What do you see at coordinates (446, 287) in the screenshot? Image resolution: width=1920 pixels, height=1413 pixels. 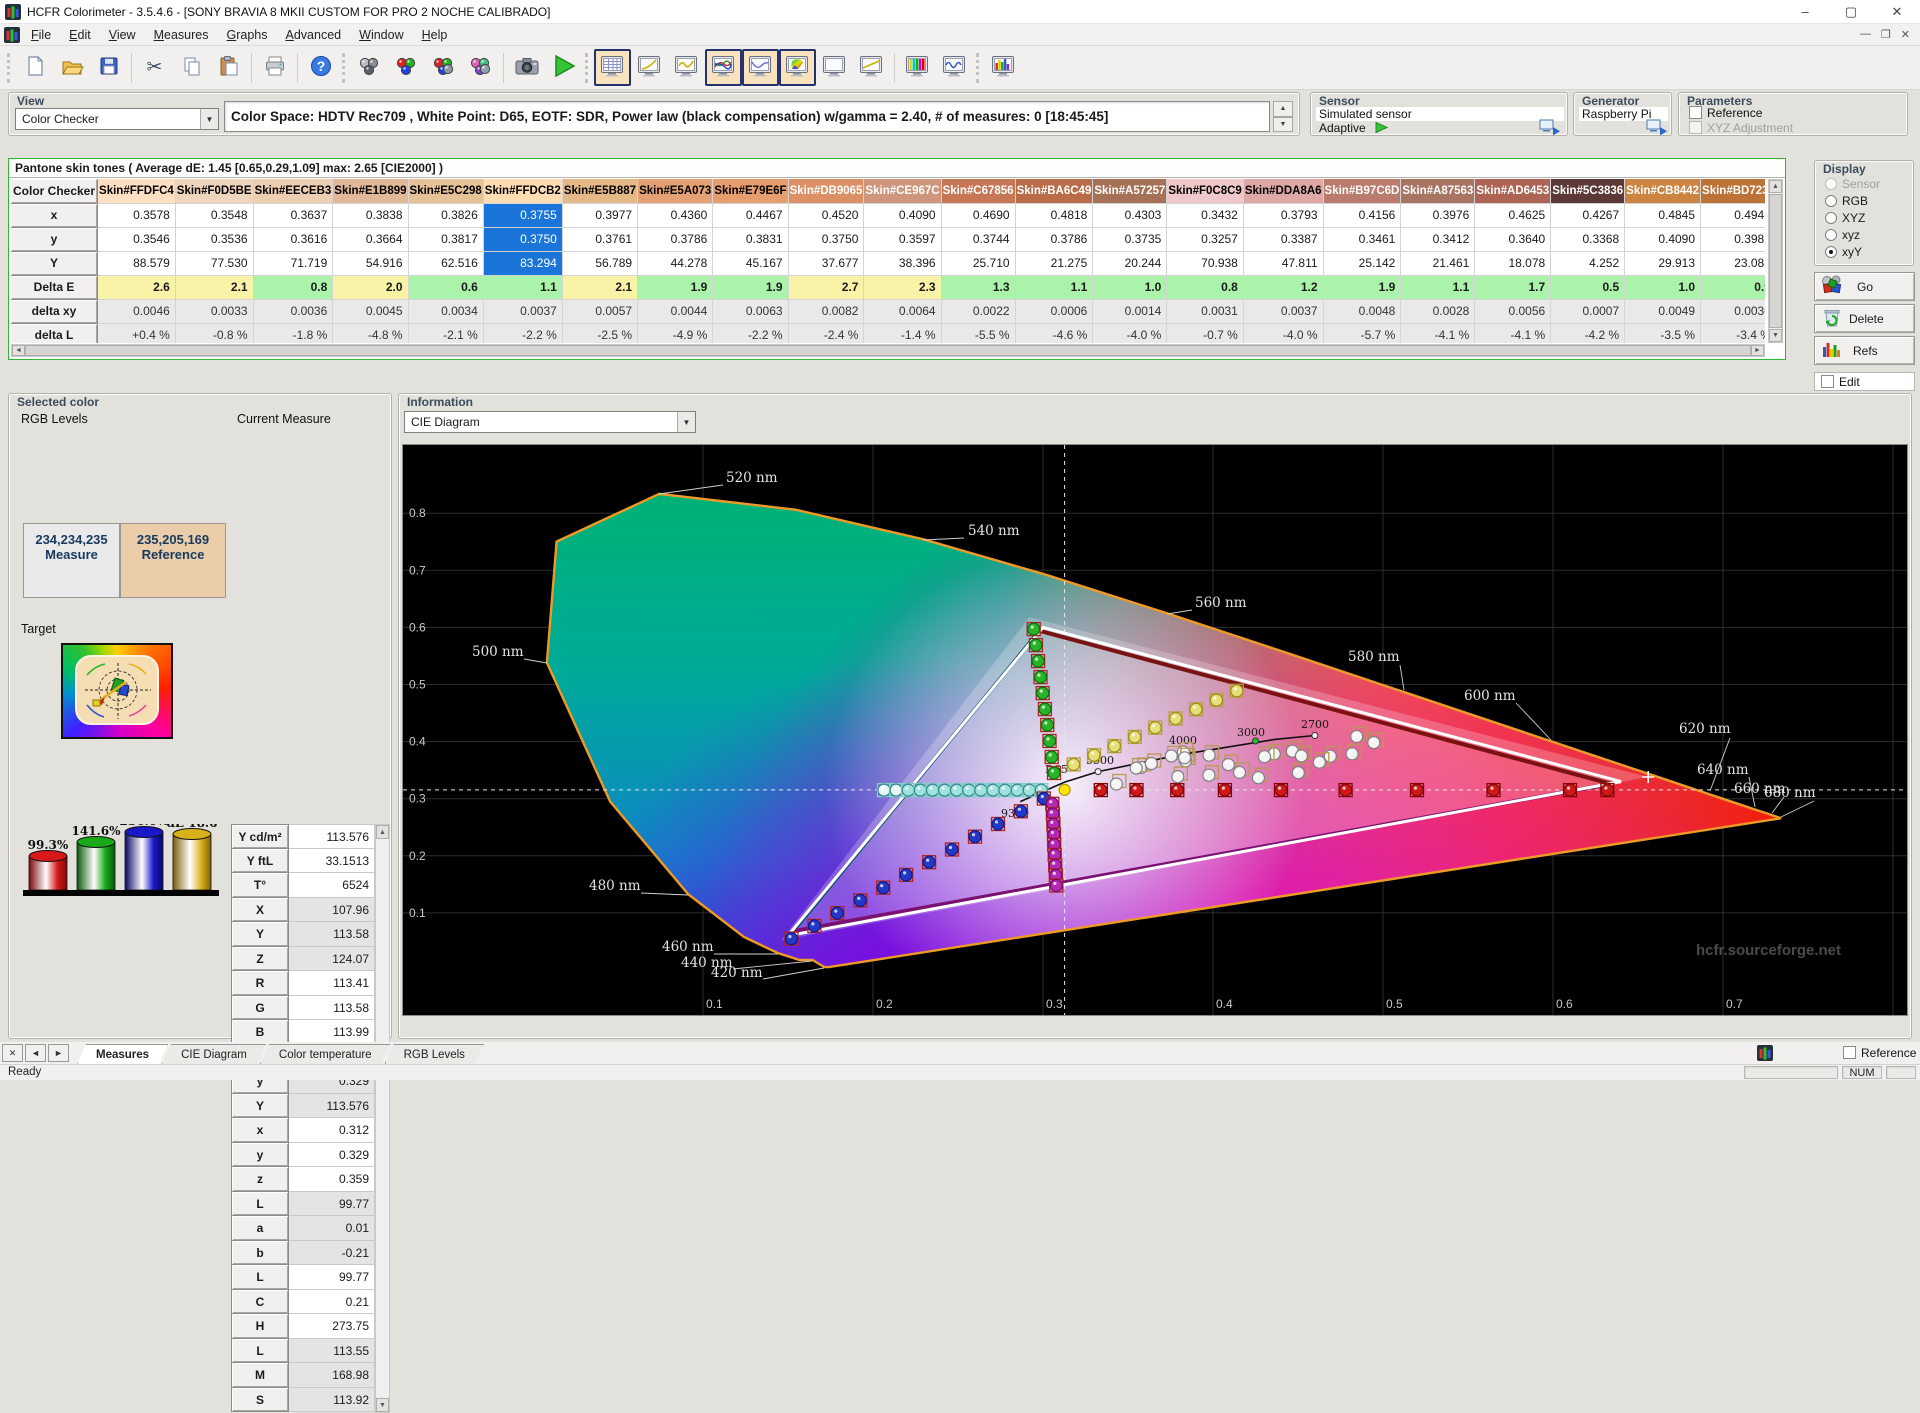 I see `table-cell: 0.6` at bounding box center [446, 287].